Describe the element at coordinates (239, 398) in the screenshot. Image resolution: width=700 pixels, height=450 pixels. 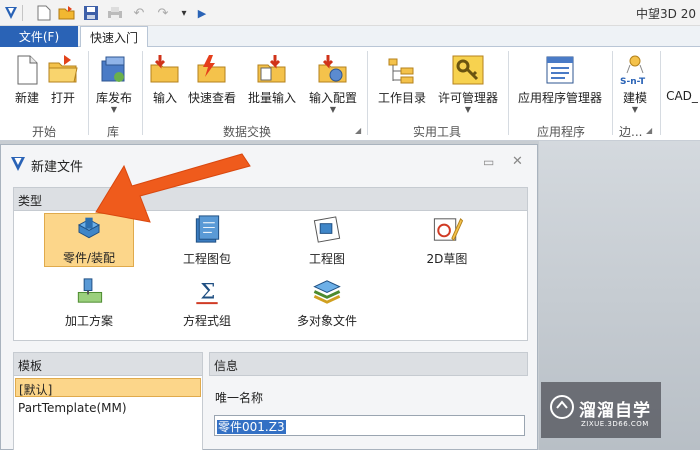
I see `unique-name-label: 唯一名称` at that location.